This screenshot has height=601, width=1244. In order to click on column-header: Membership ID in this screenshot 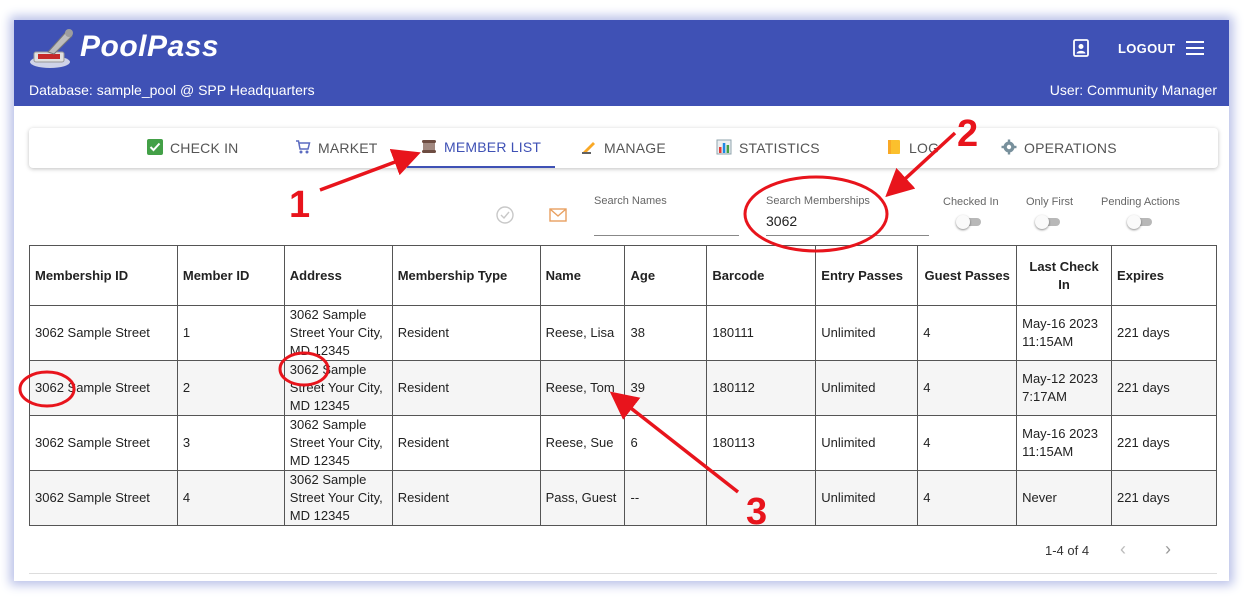, I will do `click(103, 275)`.